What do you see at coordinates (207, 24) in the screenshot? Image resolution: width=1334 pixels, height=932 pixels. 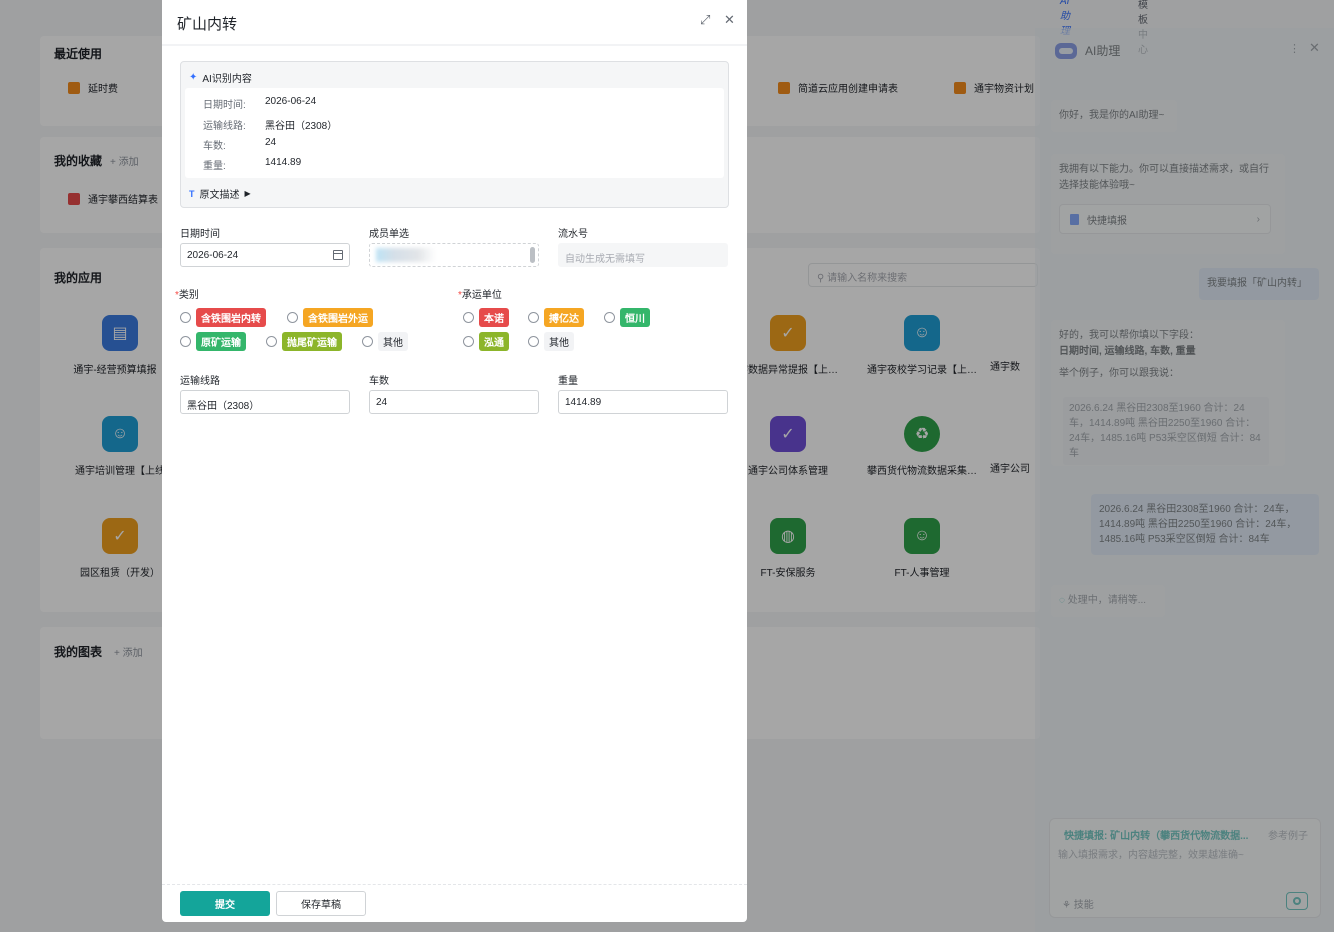 I see `modal-title: 矿山内转` at bounding box center [207, 24].